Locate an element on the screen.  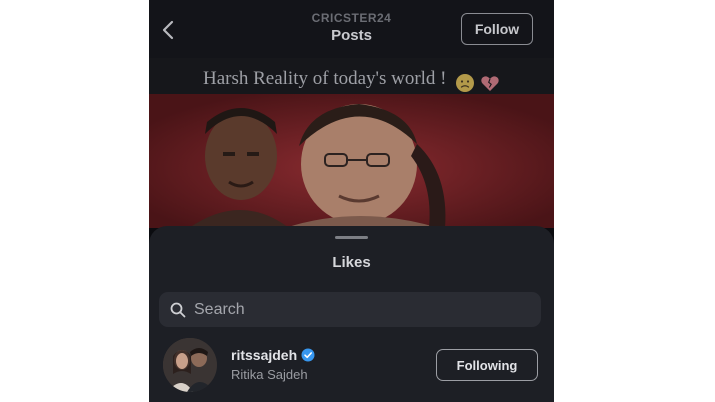
verified-badge-icon is located at coordinates (308, 355).